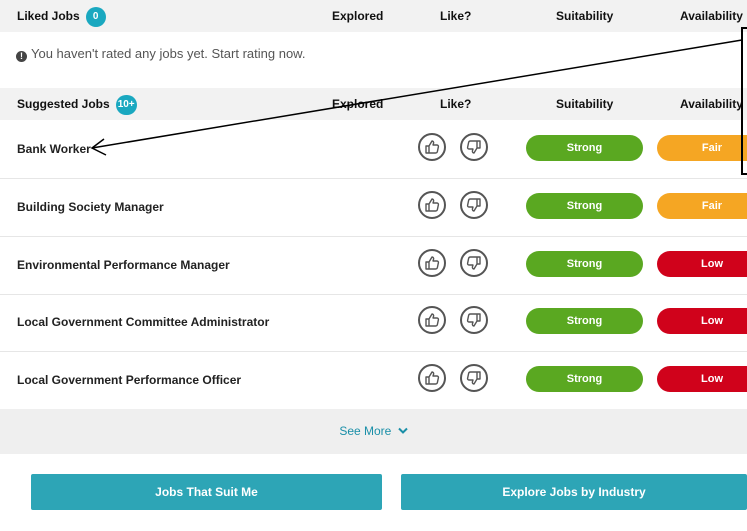 Image resolution: width=747 pixels, height=531 pixels. What do you see at coordinates (126, 104) in the screenshot?
I see `suggested-count-badge: 10+` at bounding box center [126, 104].